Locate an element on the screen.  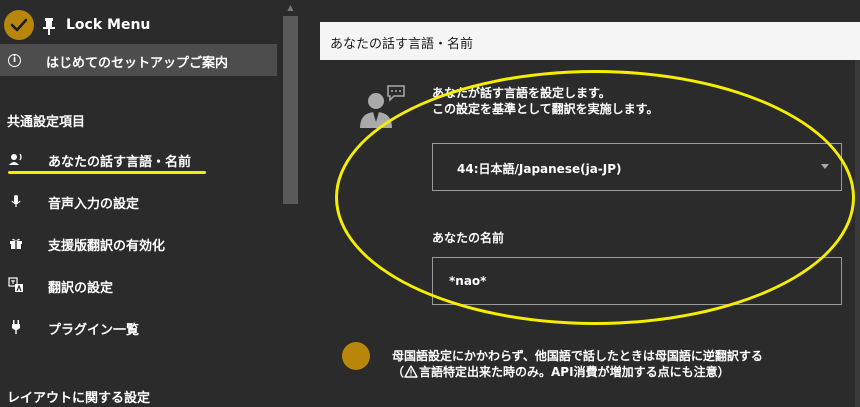
paren-open: （ is located at coordinates (398, 372).